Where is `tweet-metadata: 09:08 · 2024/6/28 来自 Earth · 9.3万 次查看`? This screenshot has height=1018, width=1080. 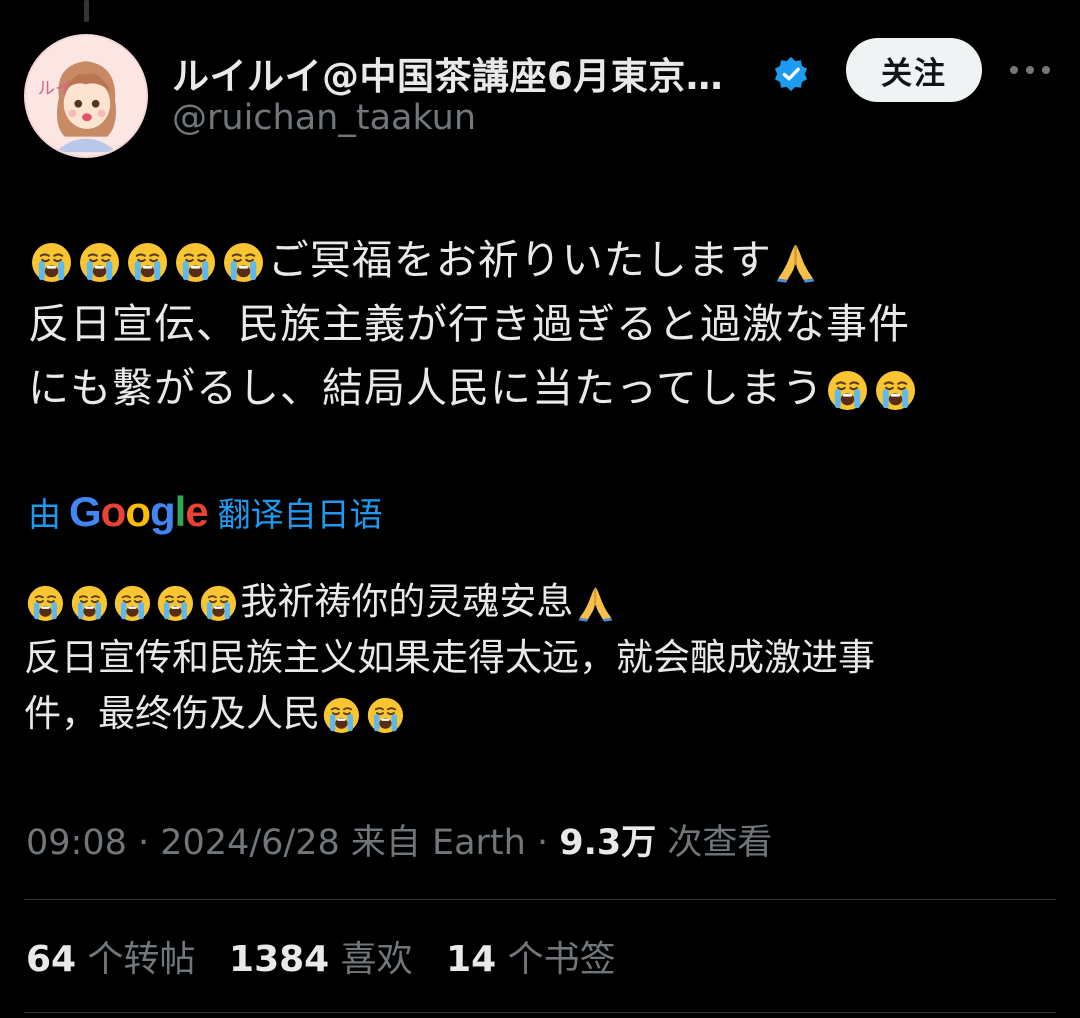
tweet-metadata: 09:08 · 2024/6/28 来自 Earth · 9.3万 次查看 is located at coordinates (399, 839).